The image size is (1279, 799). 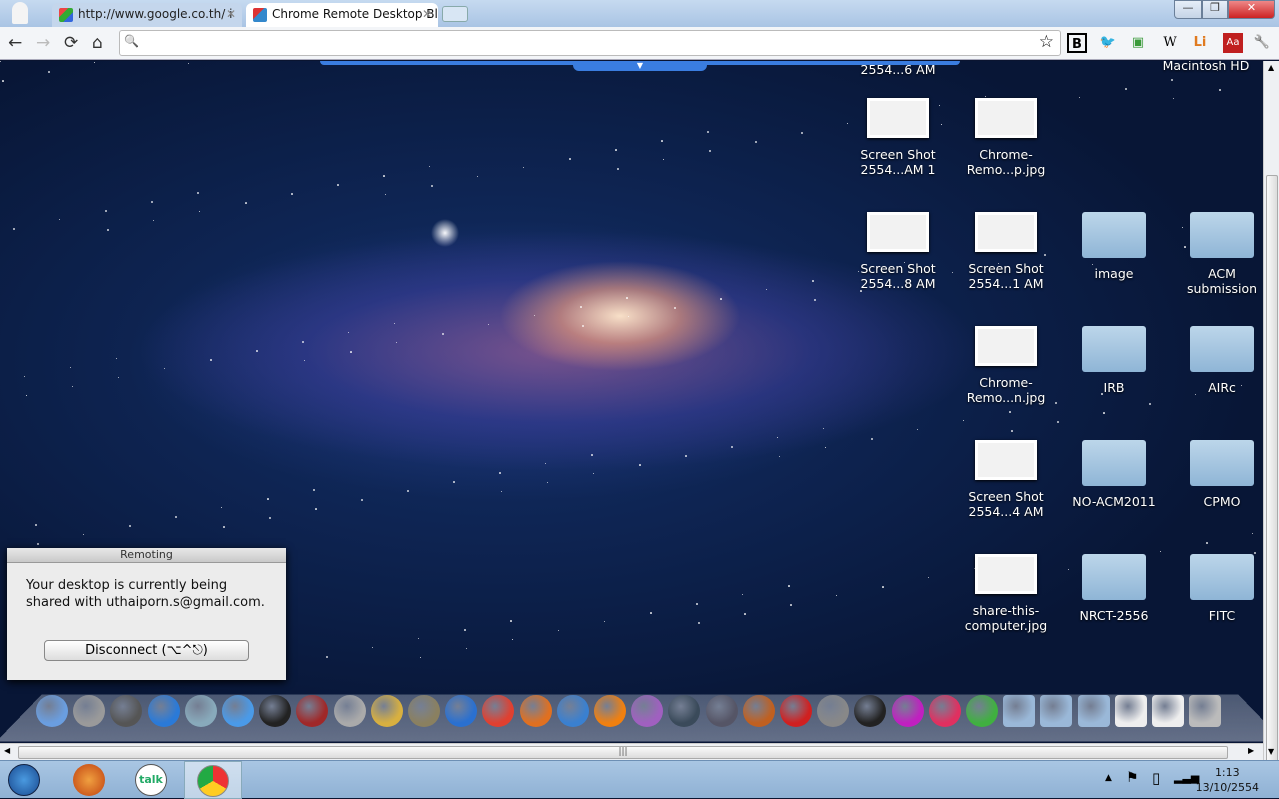 I want to click on home-button: ⌂, so click(x=97, y=43).